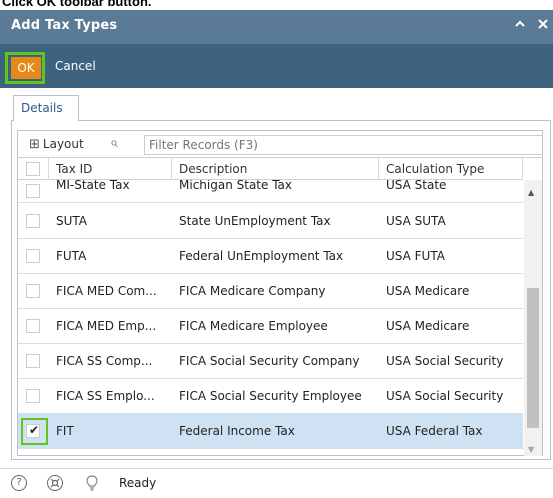 The width and height of the screenshot is (553, 498). What do you see at coordinates (19, 483) in the screenshot?
I see `help-icon: ?` at bounding box center [19, 483].